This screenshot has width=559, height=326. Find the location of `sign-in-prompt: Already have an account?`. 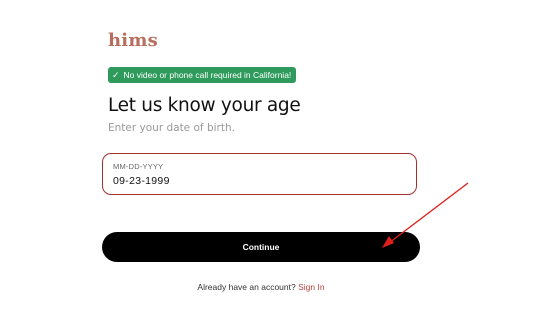

sign-in-prompt: Already have an account? is located at coordinates (246, 287).